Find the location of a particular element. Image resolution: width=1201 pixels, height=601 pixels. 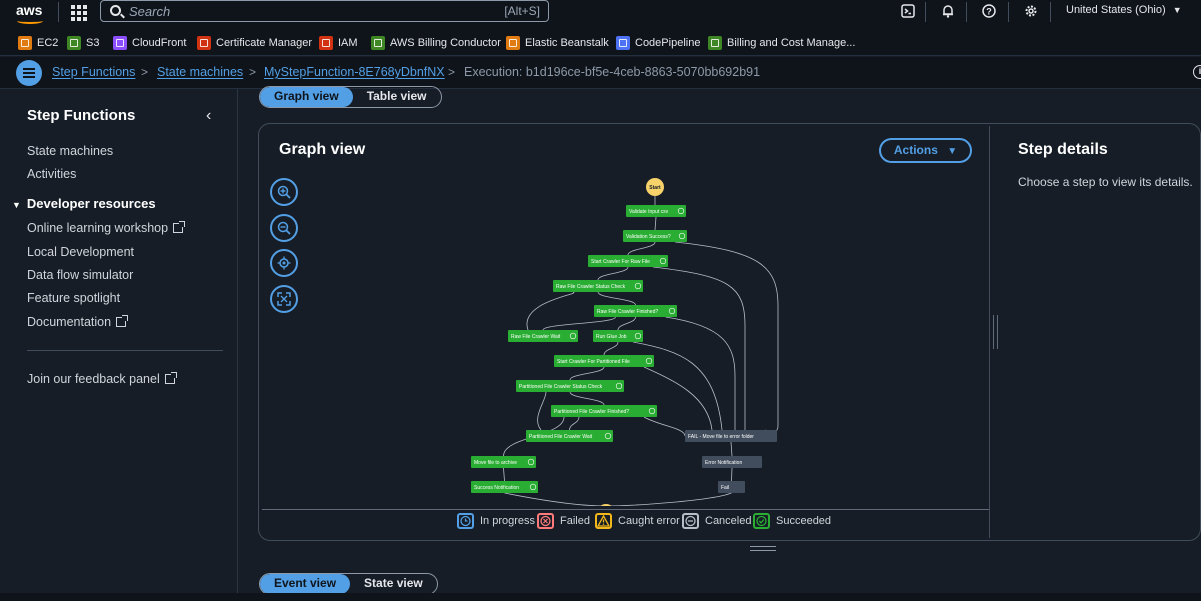

favorite-certificate-manager: Certificate Manager is located at coordinates (254, 43).